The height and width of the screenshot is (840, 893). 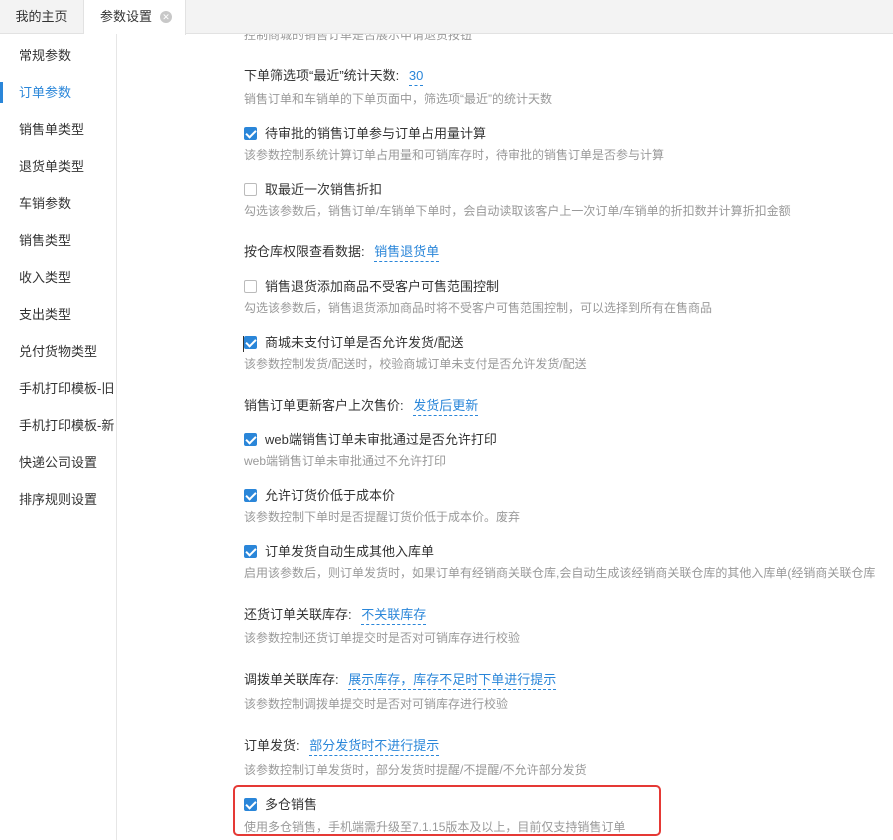 What do you see at coordinates (58, 240) in the screenshot?
I see `sidebar-item-sales-type: 销售类型` at bounding box center [58, 240].